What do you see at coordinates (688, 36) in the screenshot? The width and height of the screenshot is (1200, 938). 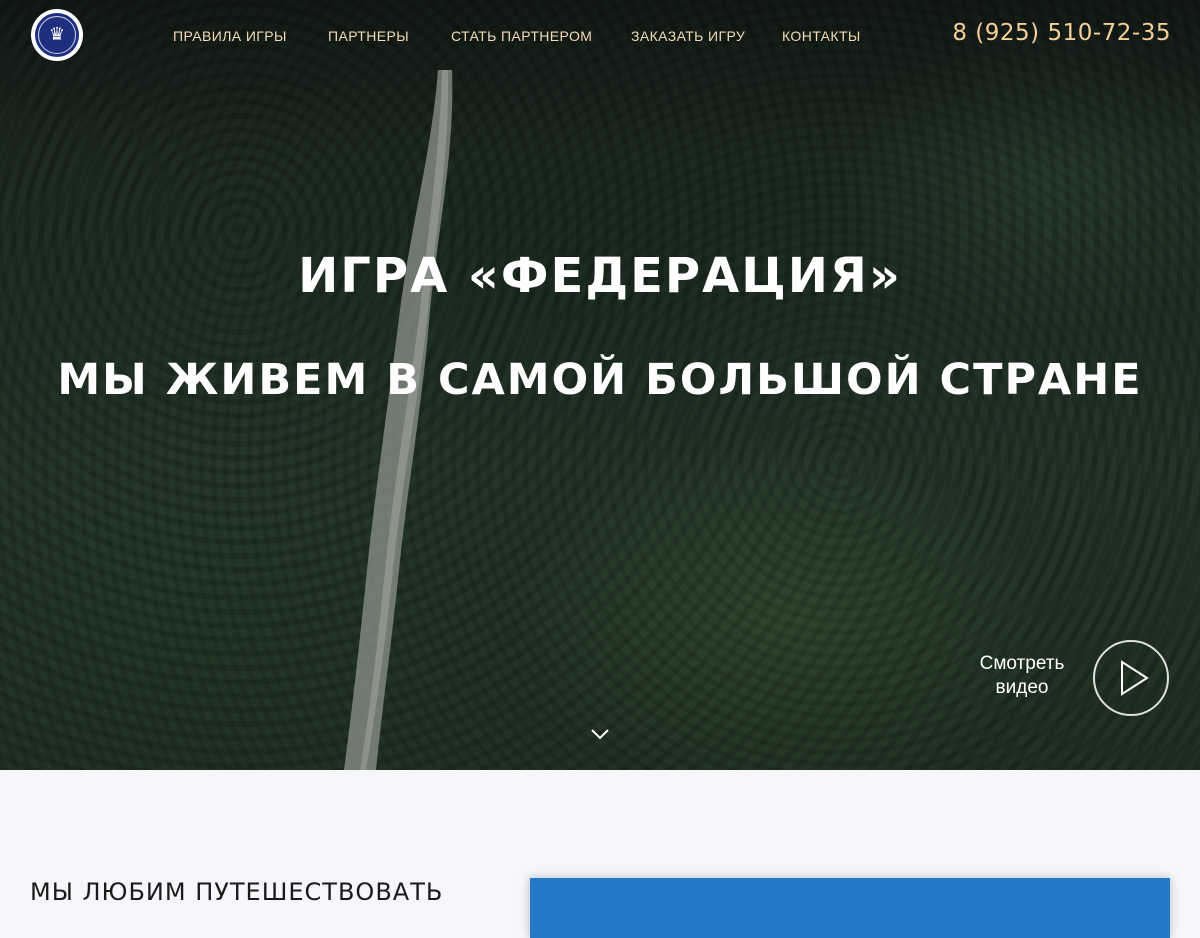 I see `nav-order-game: ЗАКАЗАТЬ ИГРУ` at bounding box center [688, 36].